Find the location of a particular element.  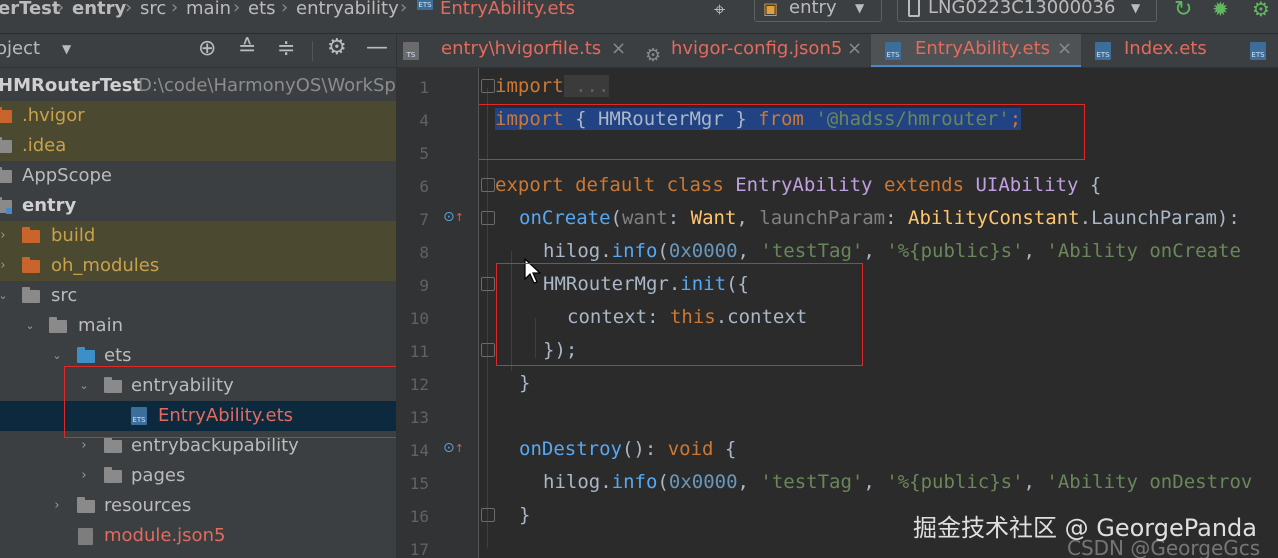

tree-item-build: › build is located at coordinates (198, 236).